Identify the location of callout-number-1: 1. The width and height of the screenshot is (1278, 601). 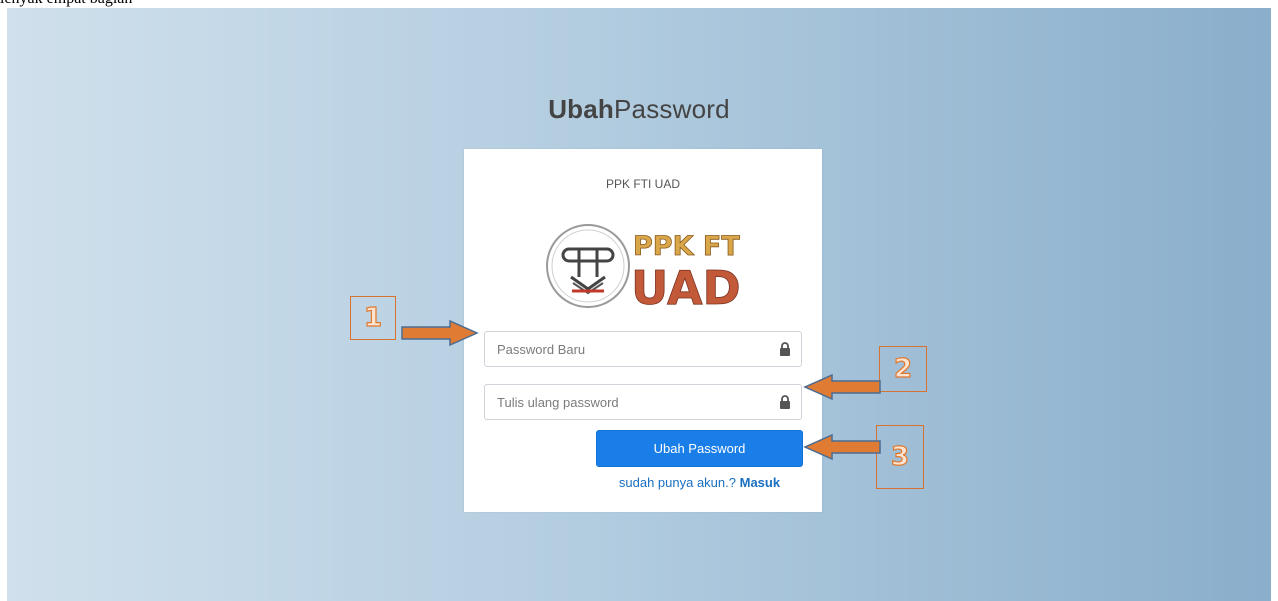
(373, 317).